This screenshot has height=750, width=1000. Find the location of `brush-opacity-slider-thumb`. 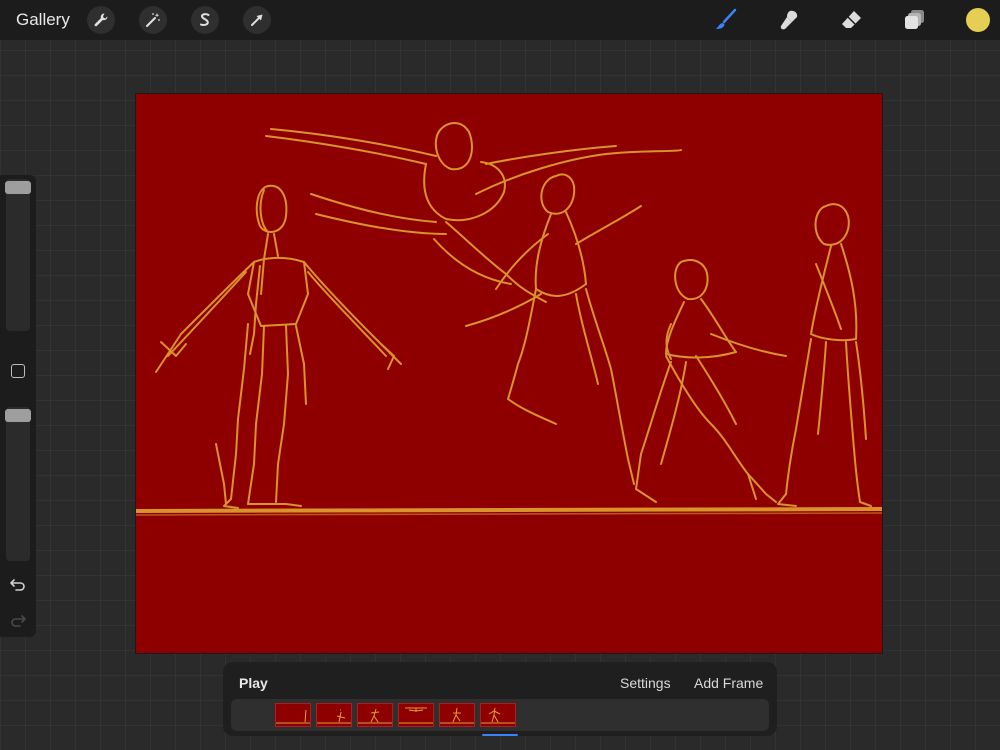

brush-opacity-slider-thumb is located at coordinates (18, 415).